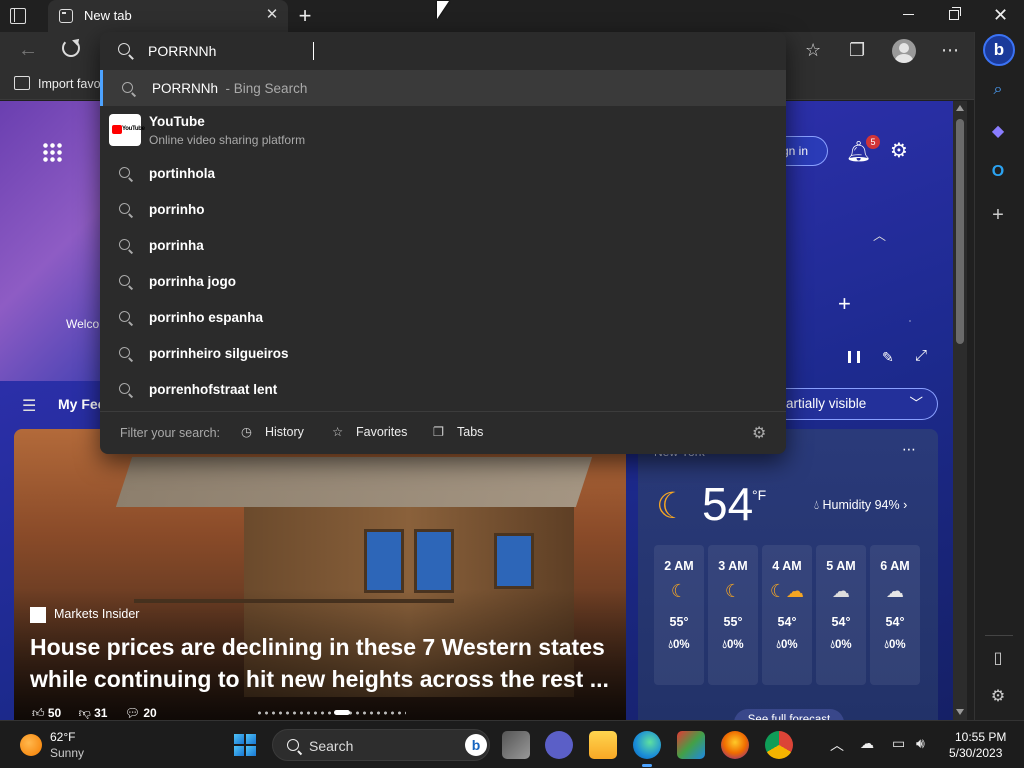  I want to click on taskbar-search: Search b, so click(381, 745).